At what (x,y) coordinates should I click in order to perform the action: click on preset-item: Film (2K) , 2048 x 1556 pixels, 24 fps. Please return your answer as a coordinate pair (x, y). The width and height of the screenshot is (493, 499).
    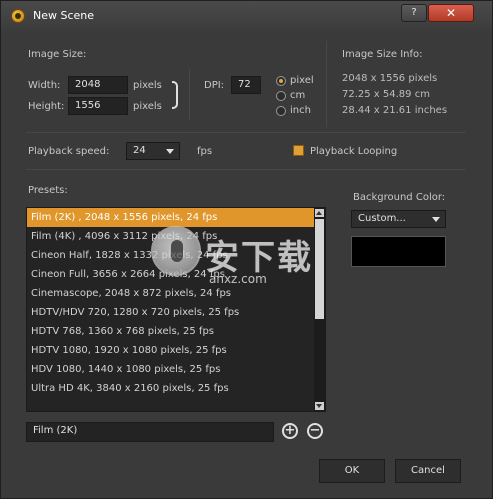
    Looking at the image, I should click on (176, 217).